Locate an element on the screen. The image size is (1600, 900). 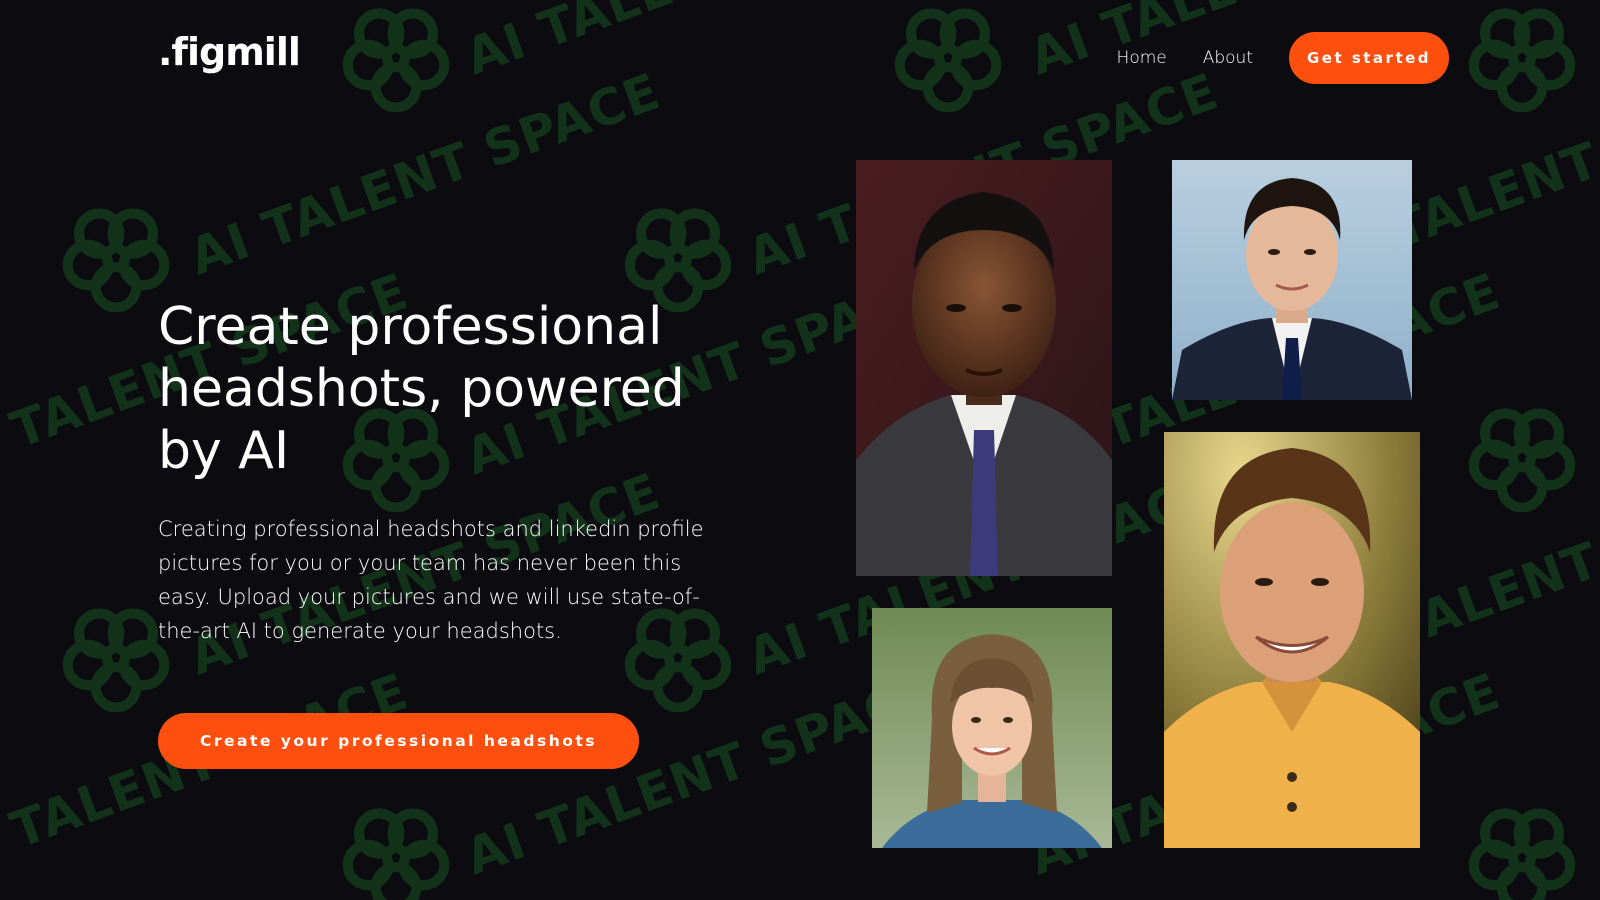
headshot-smiling-man-yellow-polo-photo is located at coordinates (1292, 640).